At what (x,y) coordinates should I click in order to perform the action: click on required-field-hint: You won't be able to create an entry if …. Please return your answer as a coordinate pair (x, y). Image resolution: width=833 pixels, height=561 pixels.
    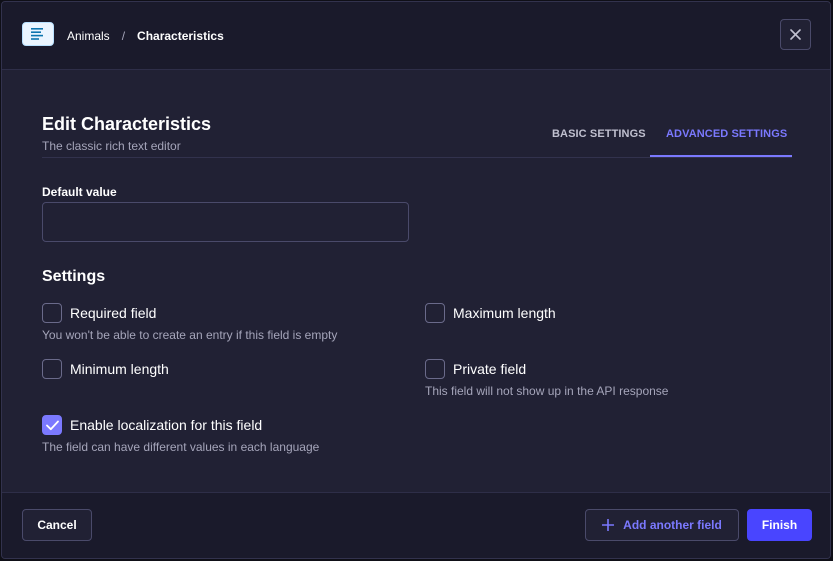
    Looking at the image, I should click on (190, 335).